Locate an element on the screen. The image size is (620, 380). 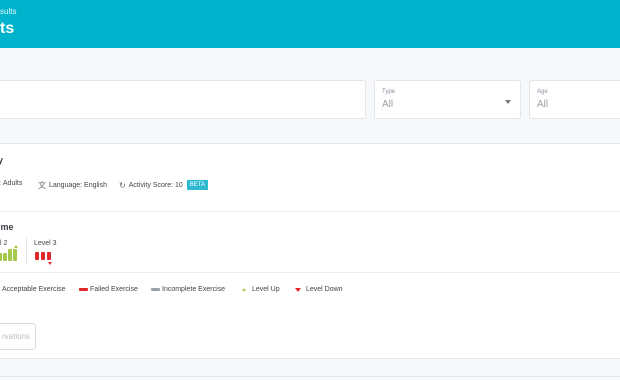
translate-icon: 文 is located at coordinates (42, 185).